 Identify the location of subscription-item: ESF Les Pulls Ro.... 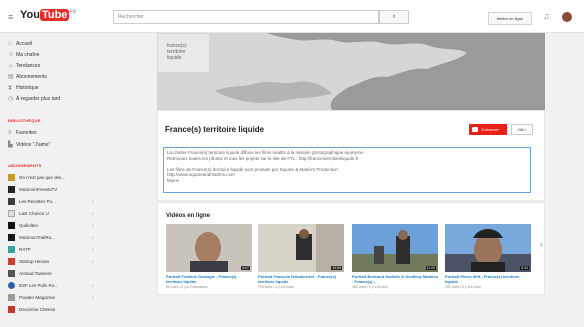
(33, 286).